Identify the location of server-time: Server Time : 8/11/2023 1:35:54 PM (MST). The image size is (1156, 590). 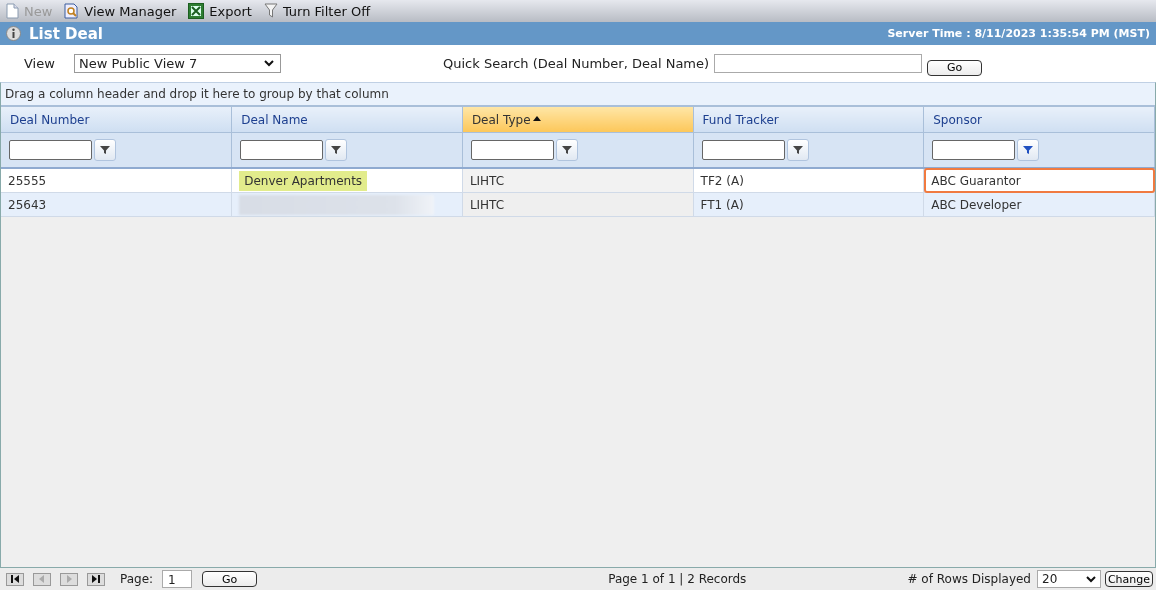
(1018, 33).